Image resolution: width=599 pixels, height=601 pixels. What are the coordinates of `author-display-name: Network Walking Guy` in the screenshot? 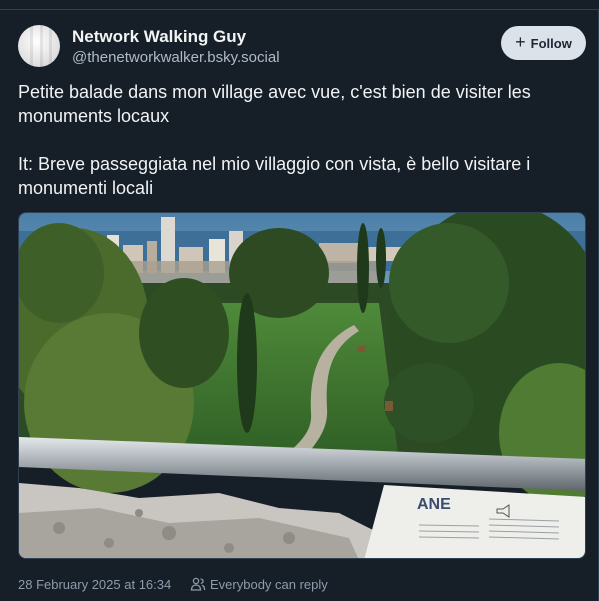 It's located at (159, 37).